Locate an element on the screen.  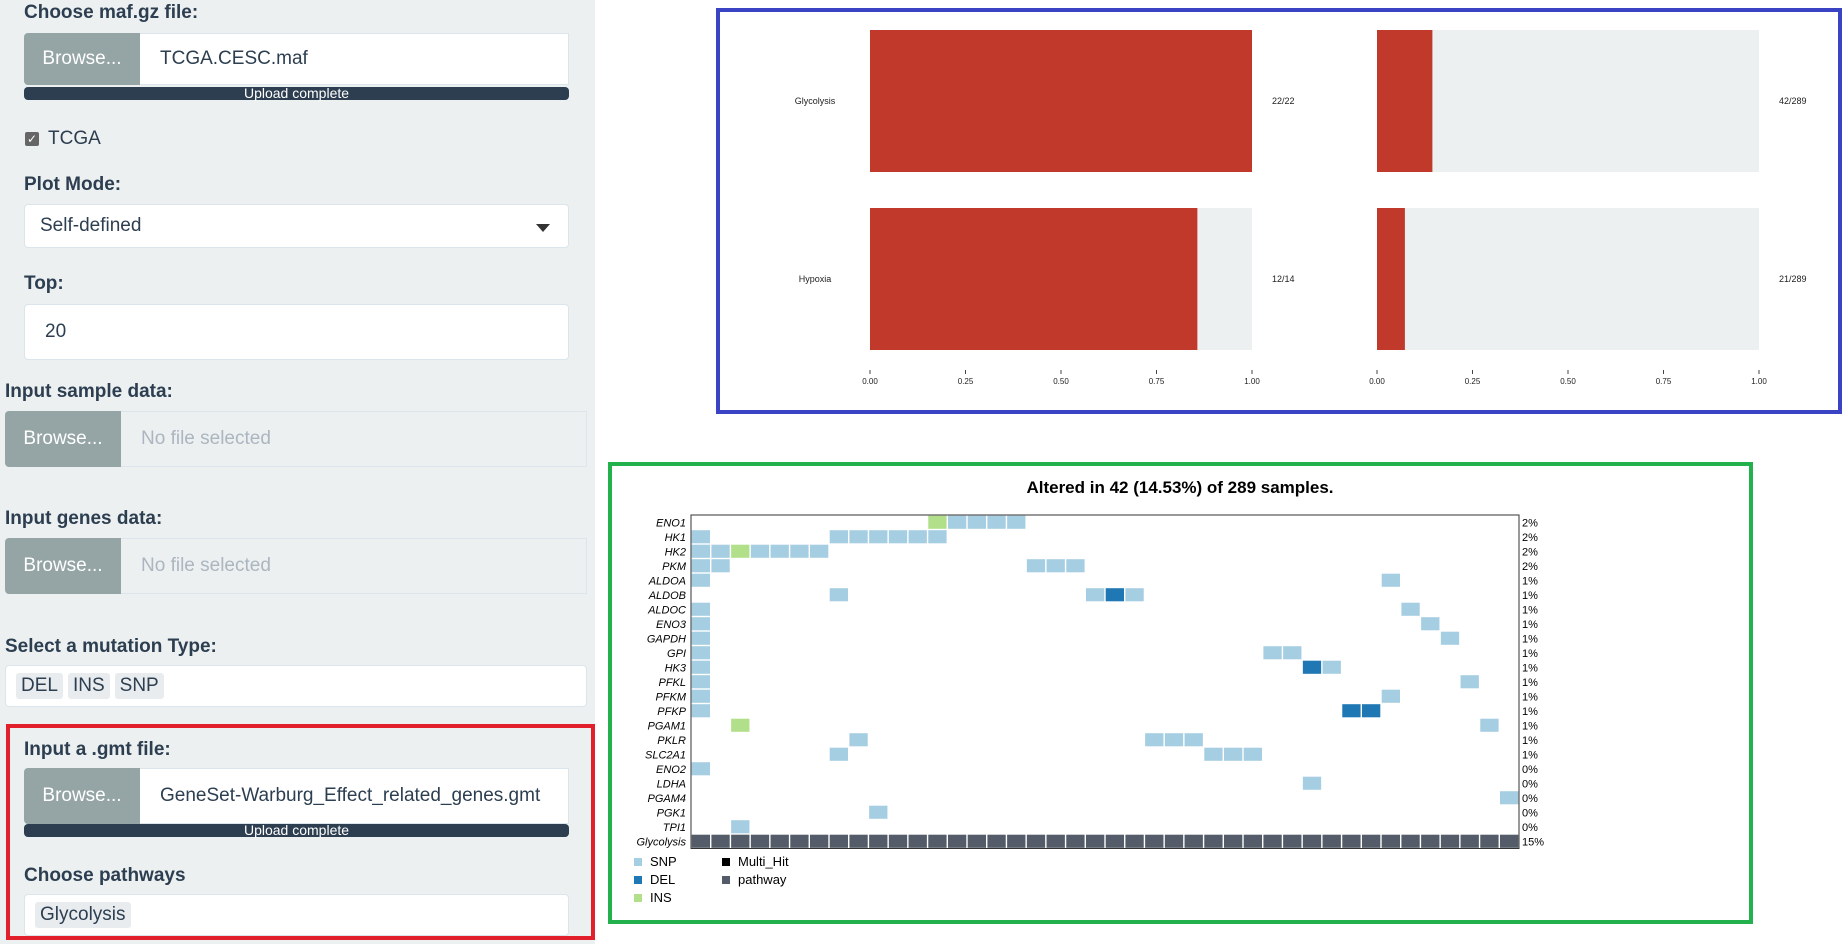
top-input: 20 is located at coordinates (296, 332).